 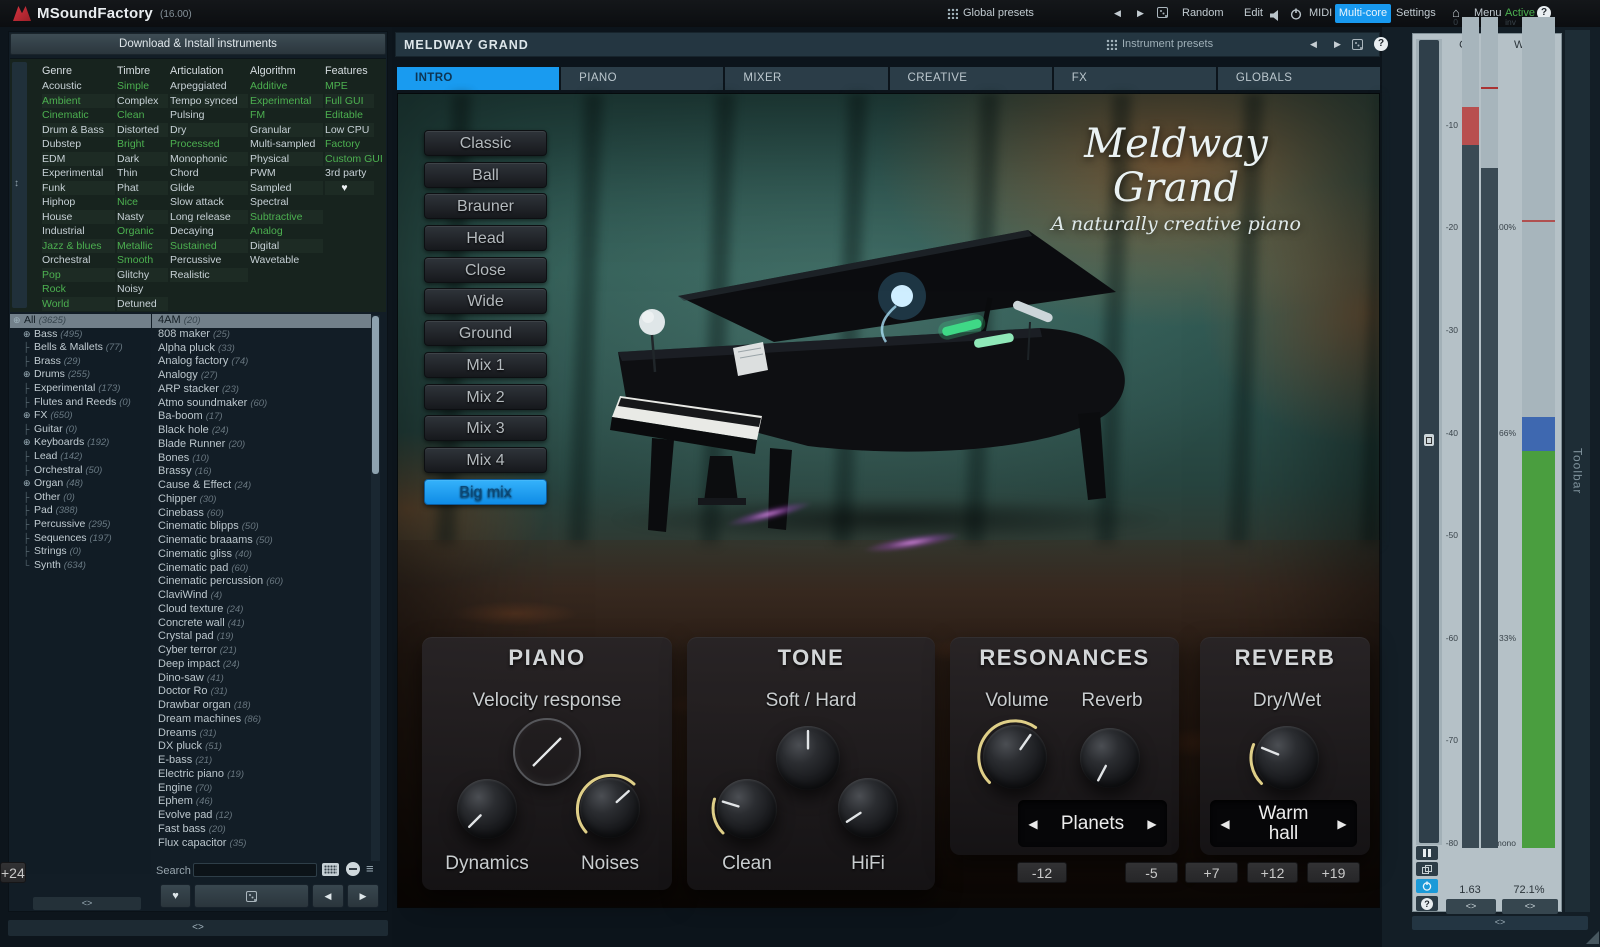 What do you see at coordinates (261, 830) in the screenshot?
I see `instrument-list-item: Fast bass (20)` at bounding box center [261, 830].